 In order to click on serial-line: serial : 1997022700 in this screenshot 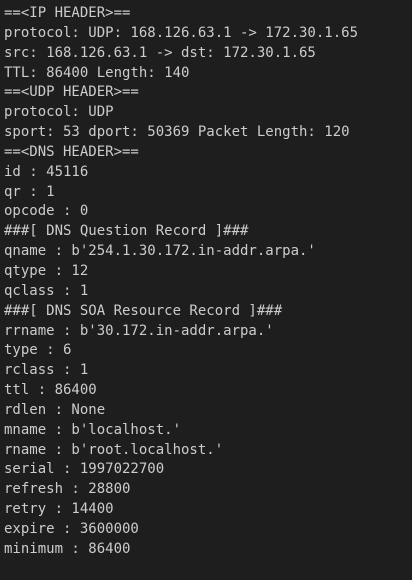, I will do `click(84, 469)`.